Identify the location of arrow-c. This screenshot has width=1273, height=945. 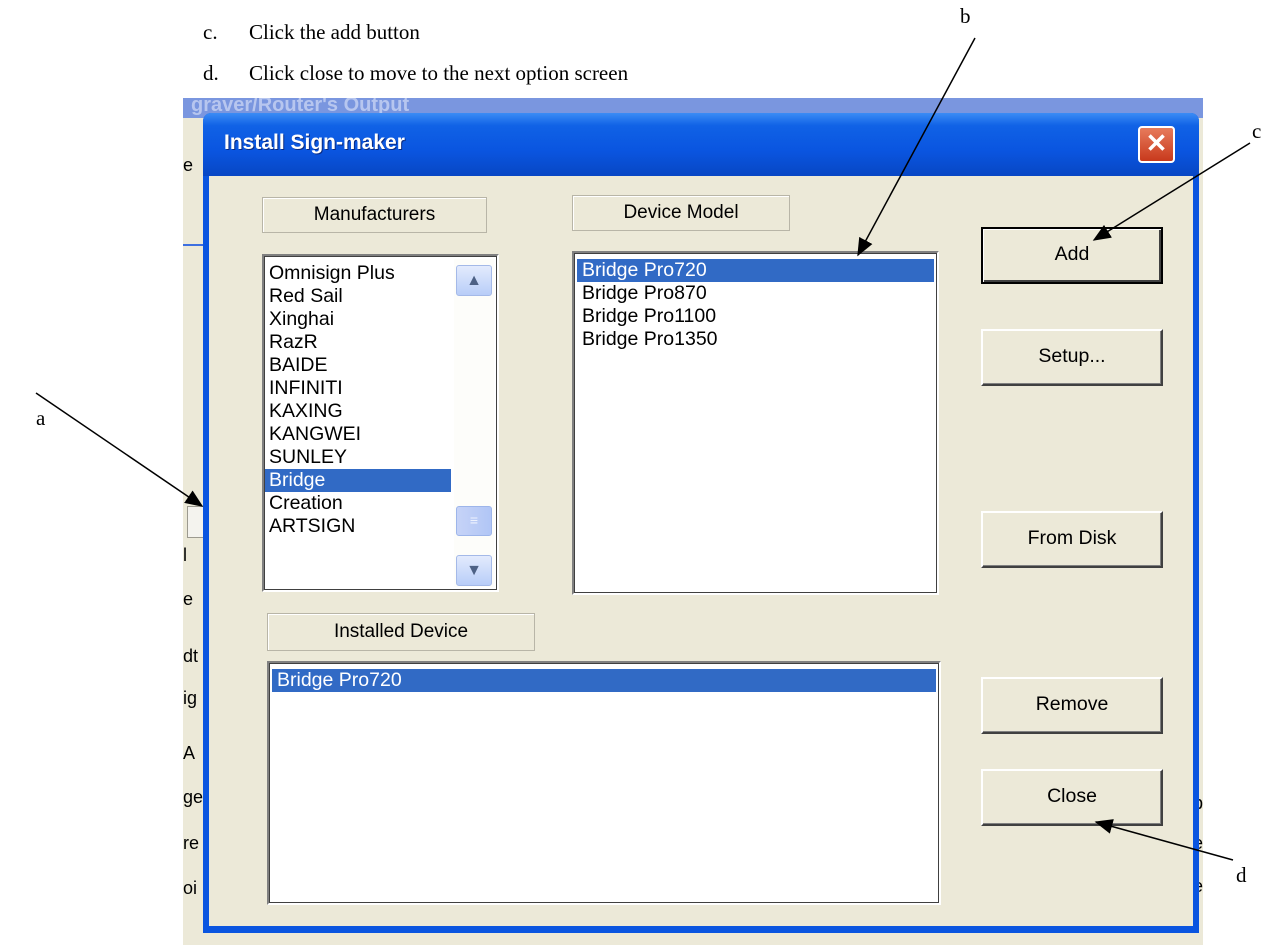
(1171, 191).